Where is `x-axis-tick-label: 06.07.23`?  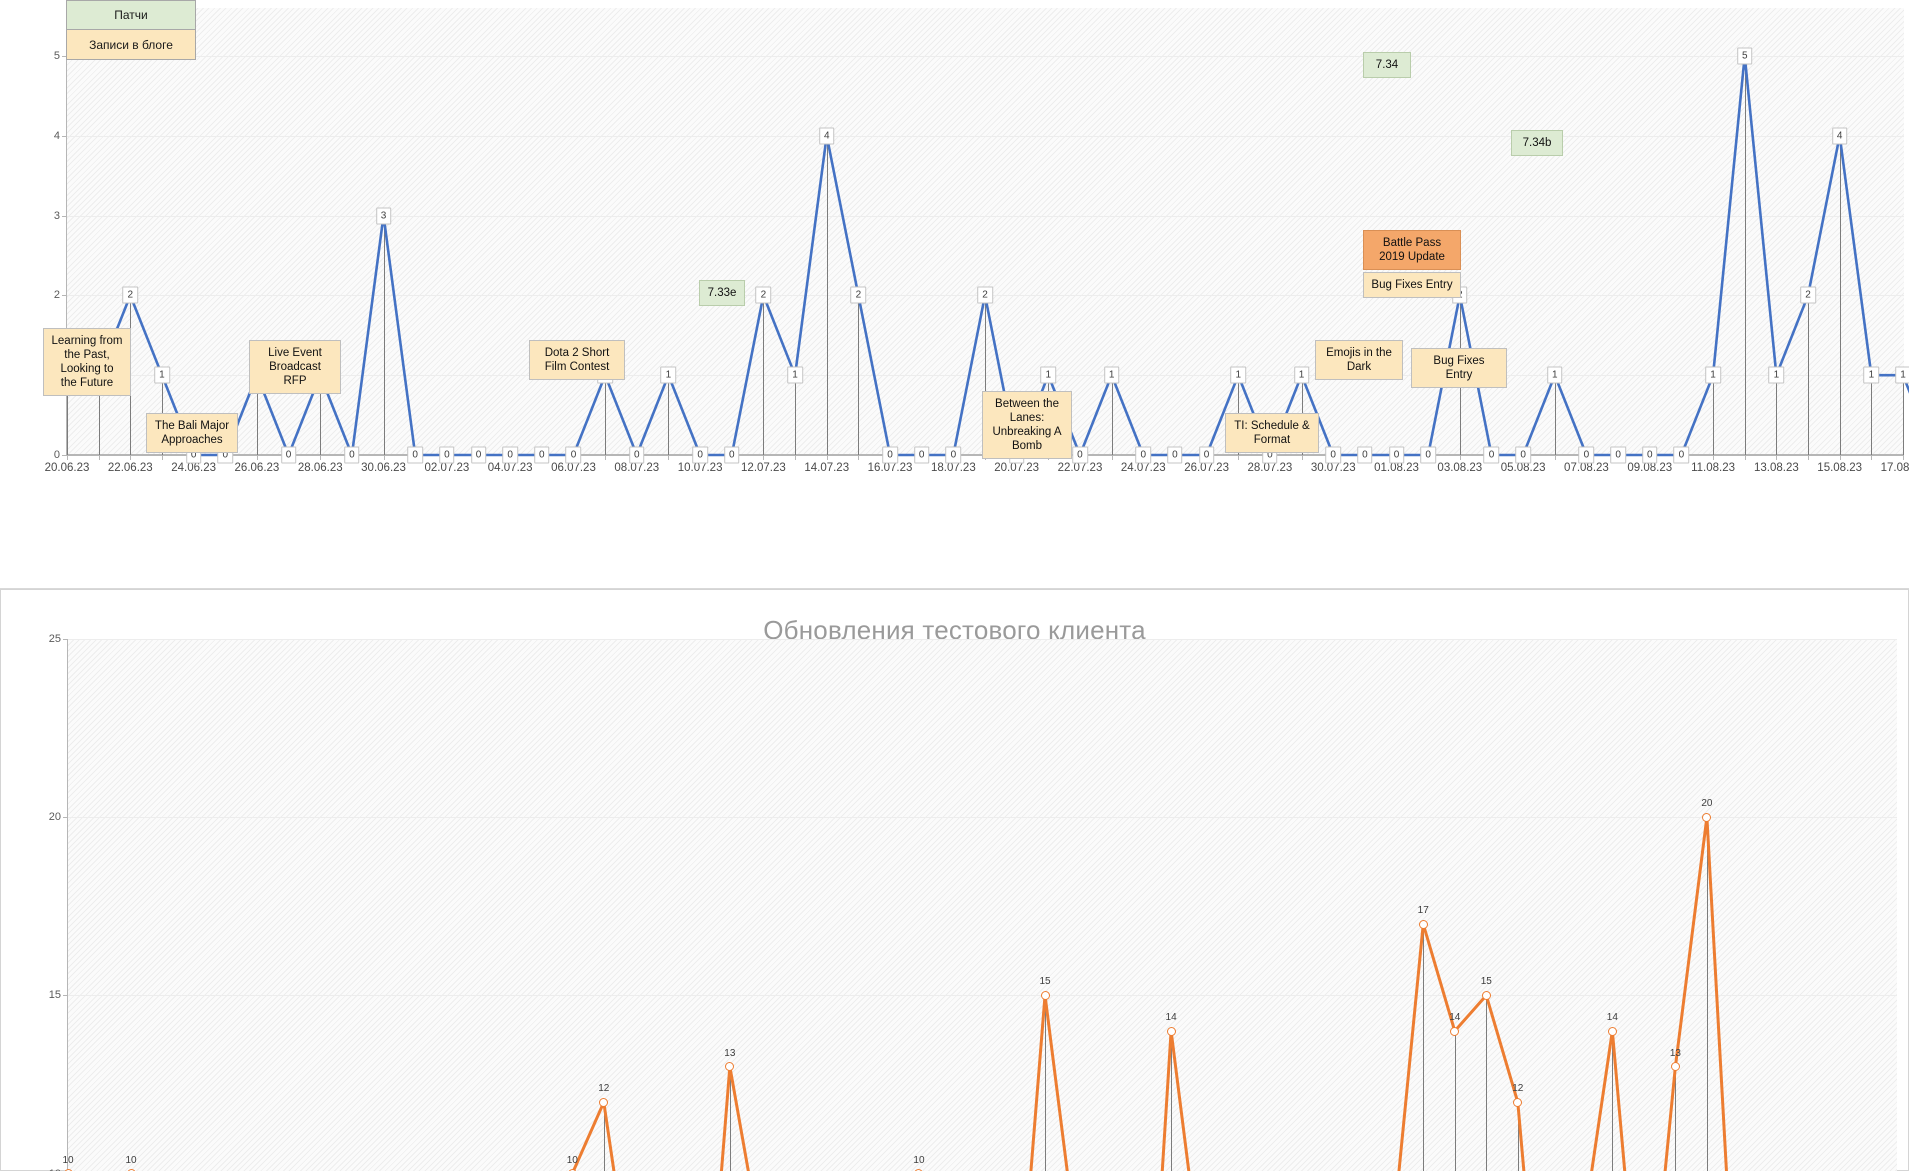
x-axis-tick-label: 06.07.23 is located at coordinates (573, 468).